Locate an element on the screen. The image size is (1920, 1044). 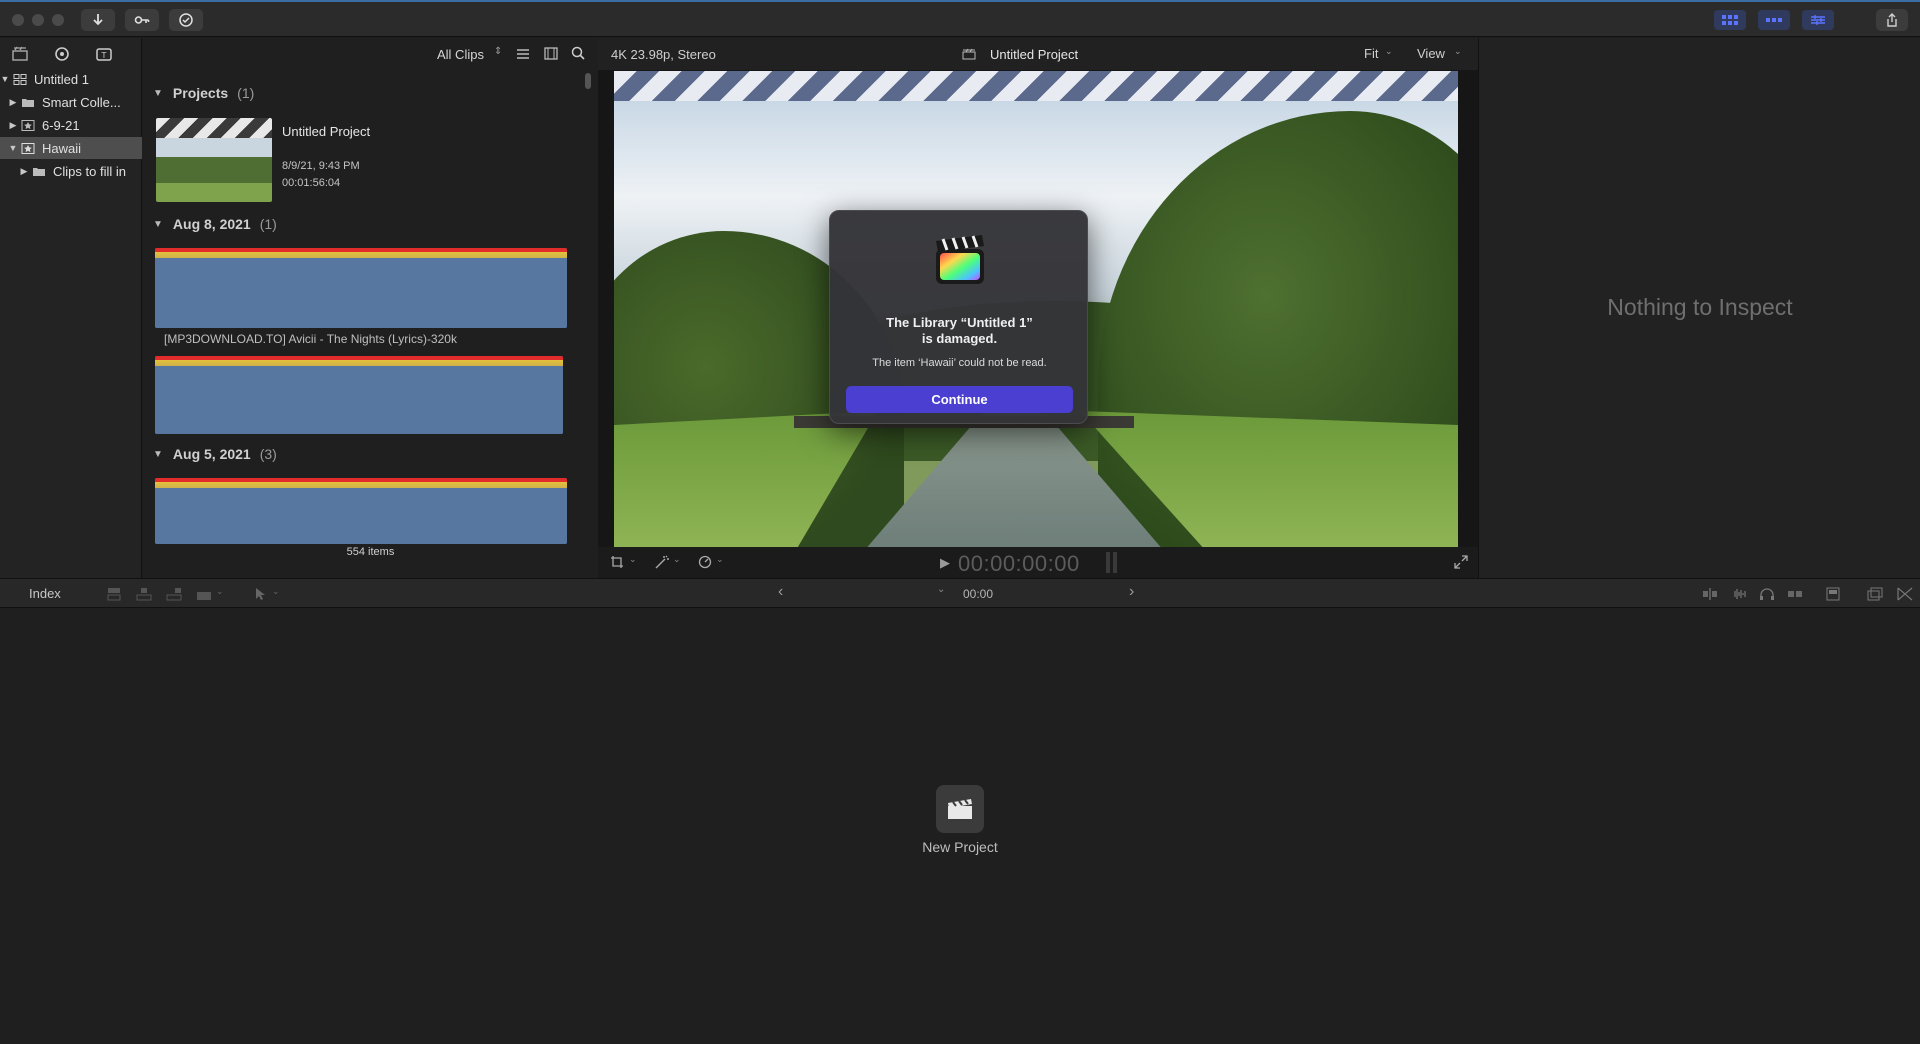
import-button is located at coordinates (98, 20).